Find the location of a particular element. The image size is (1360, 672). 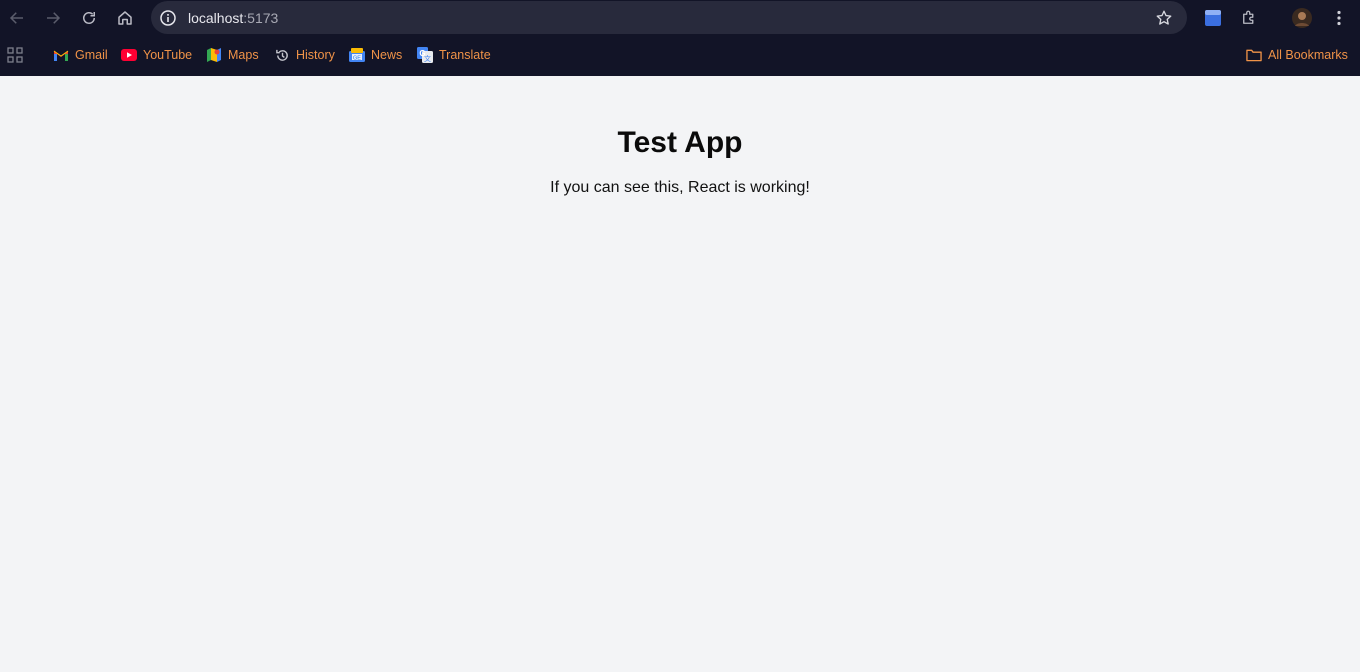

bookmark-history: History is located at coordinates (304, 55).